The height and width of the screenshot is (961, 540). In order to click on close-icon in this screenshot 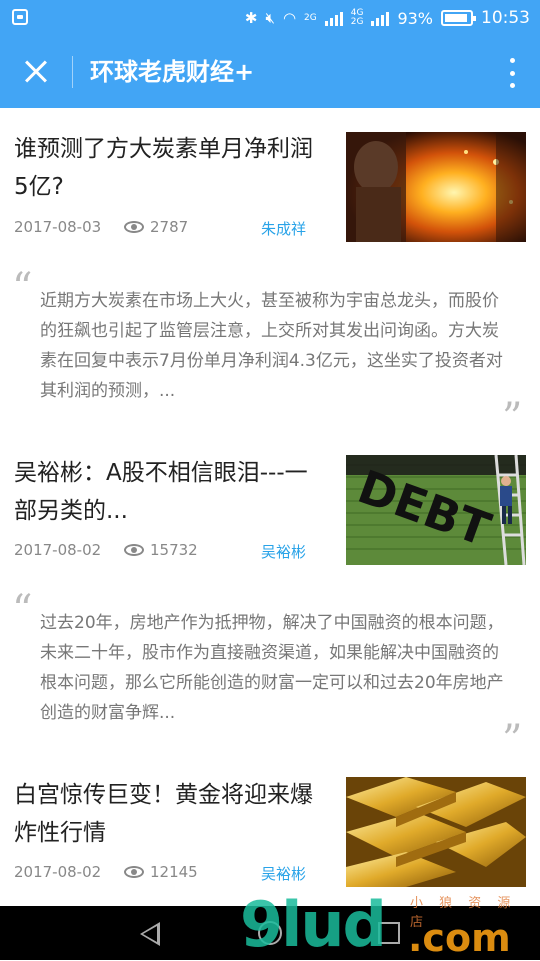, I will do `click(36, 72)`.